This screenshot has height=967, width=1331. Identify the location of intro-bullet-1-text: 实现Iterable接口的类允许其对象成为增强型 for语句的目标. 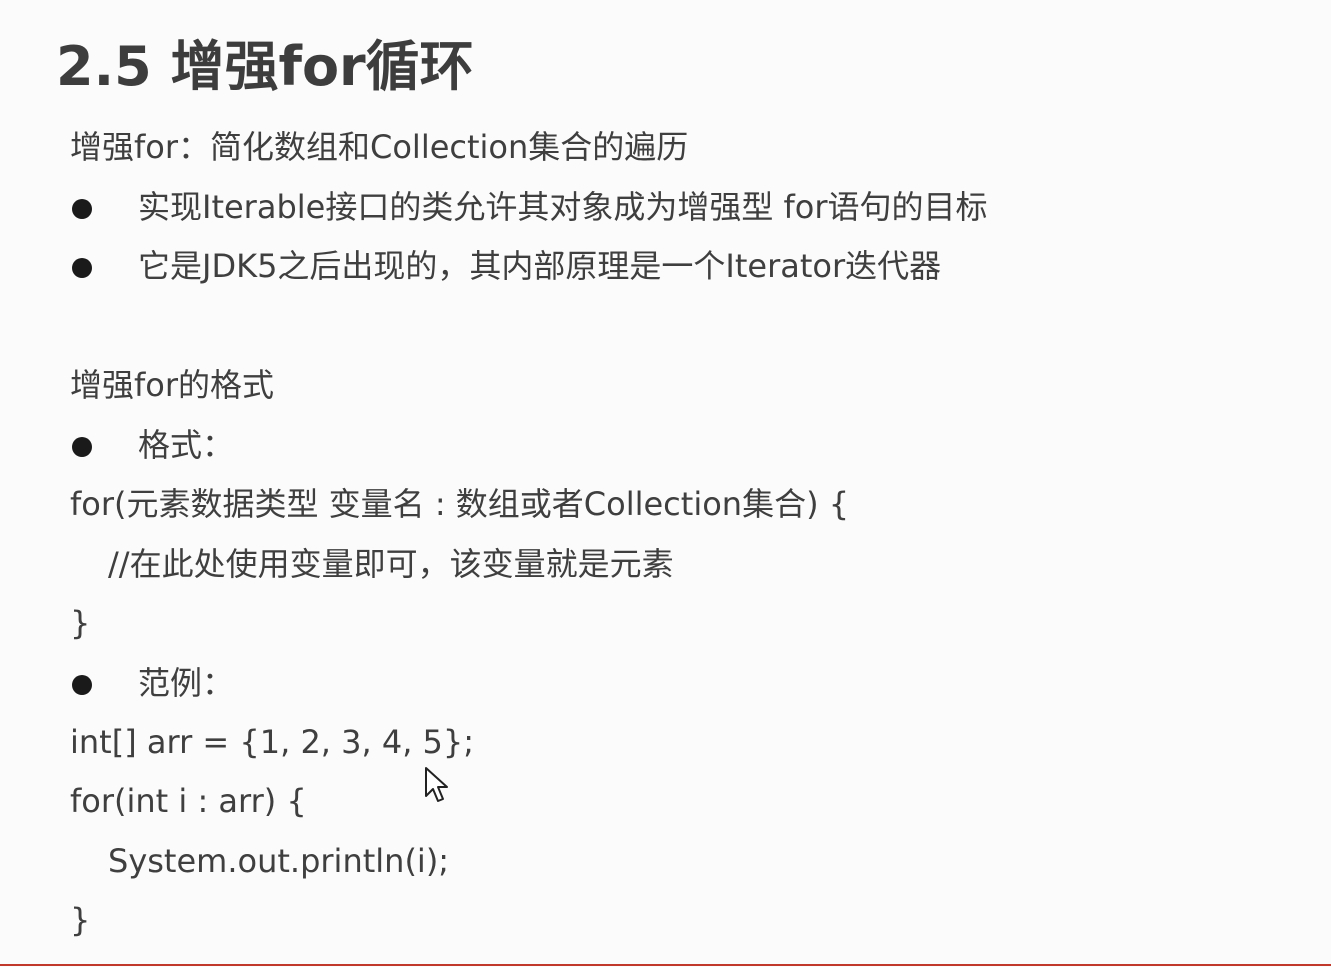
(563, 207).